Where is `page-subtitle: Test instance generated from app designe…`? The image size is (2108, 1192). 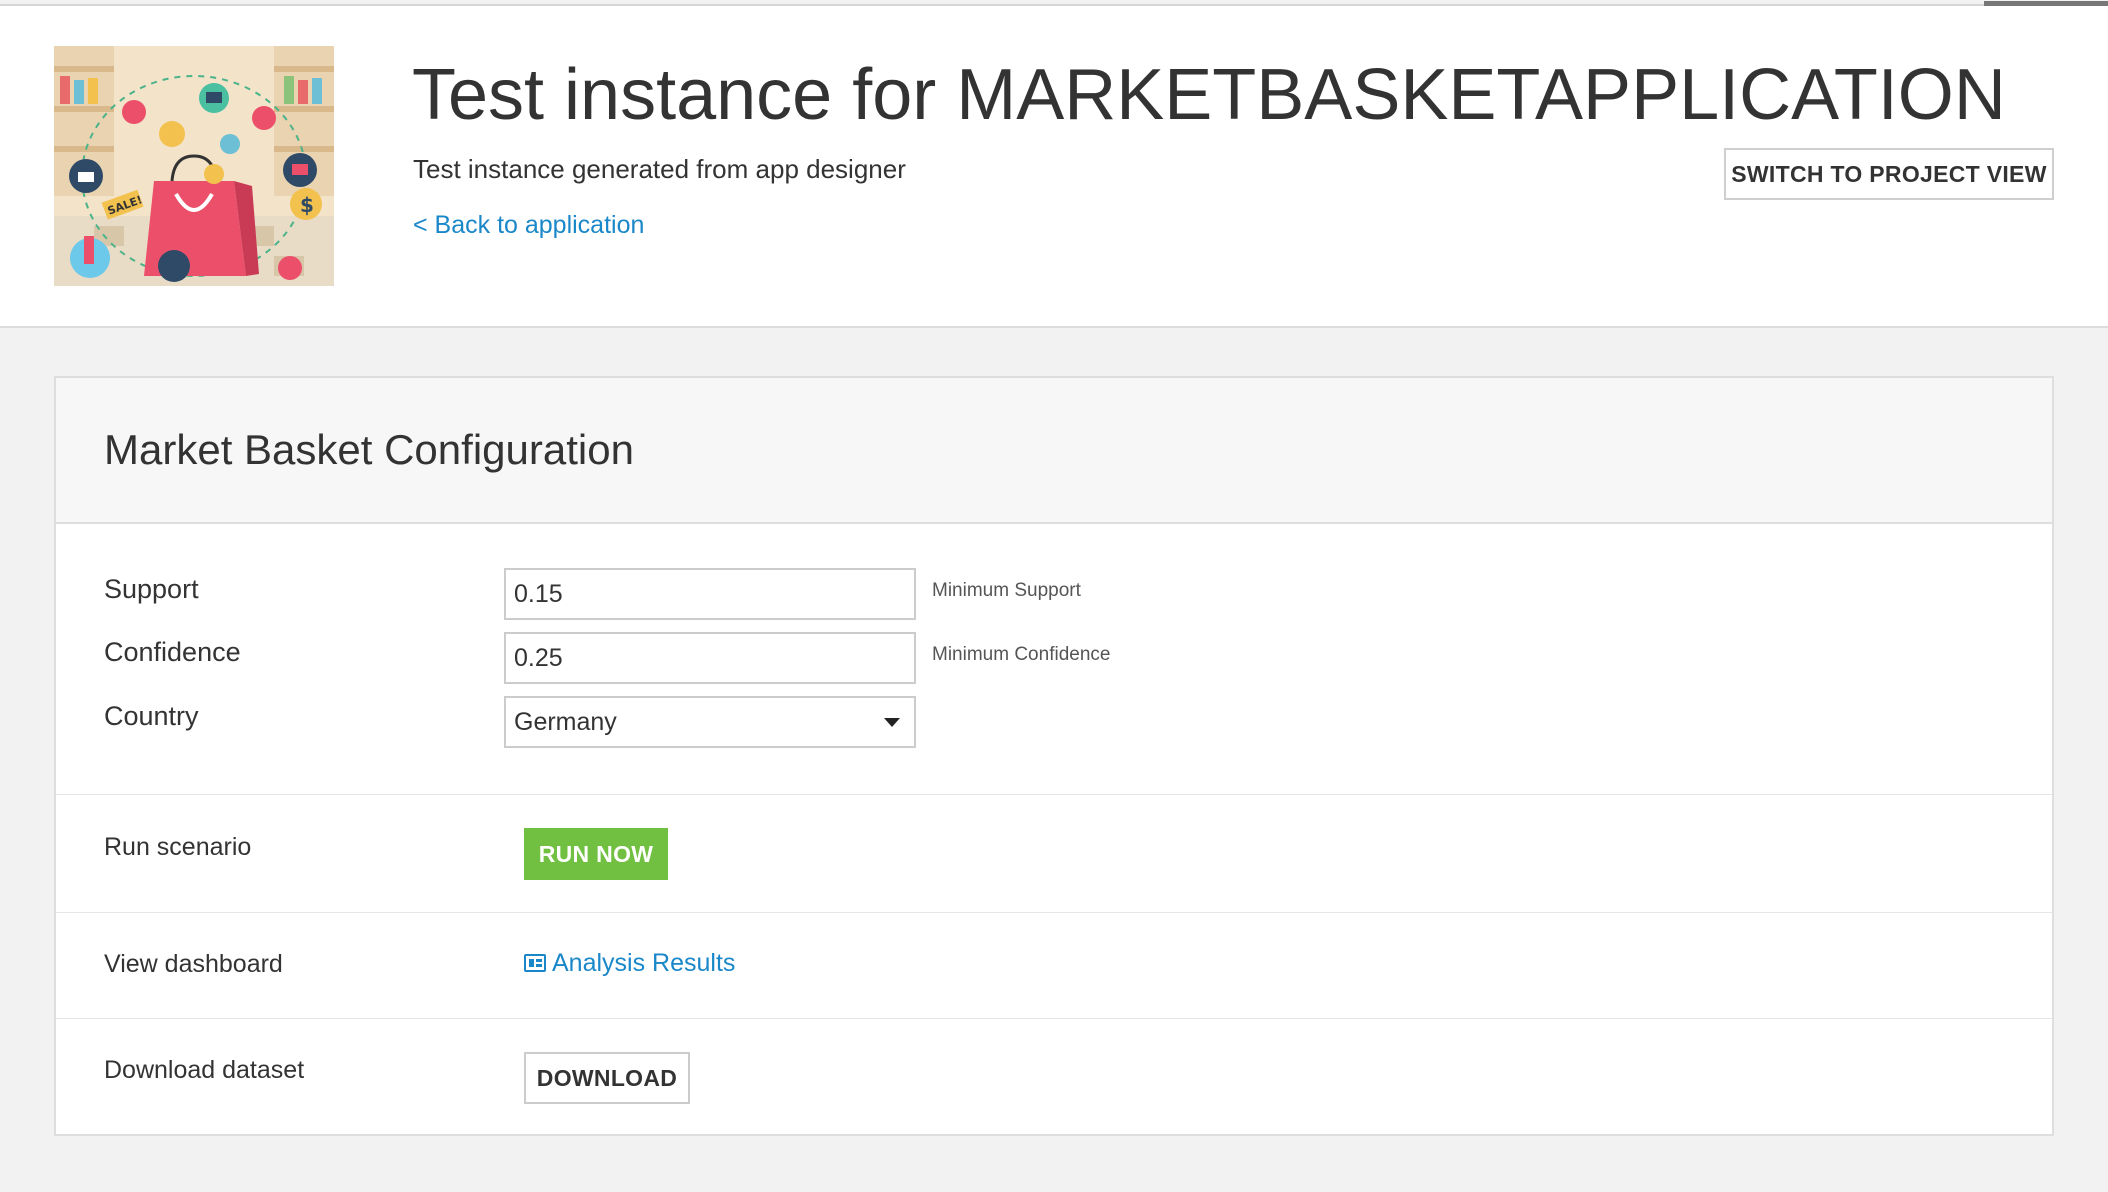 page-subtitle: Test instance generated from app designe… is located at coordinates (659, 169).